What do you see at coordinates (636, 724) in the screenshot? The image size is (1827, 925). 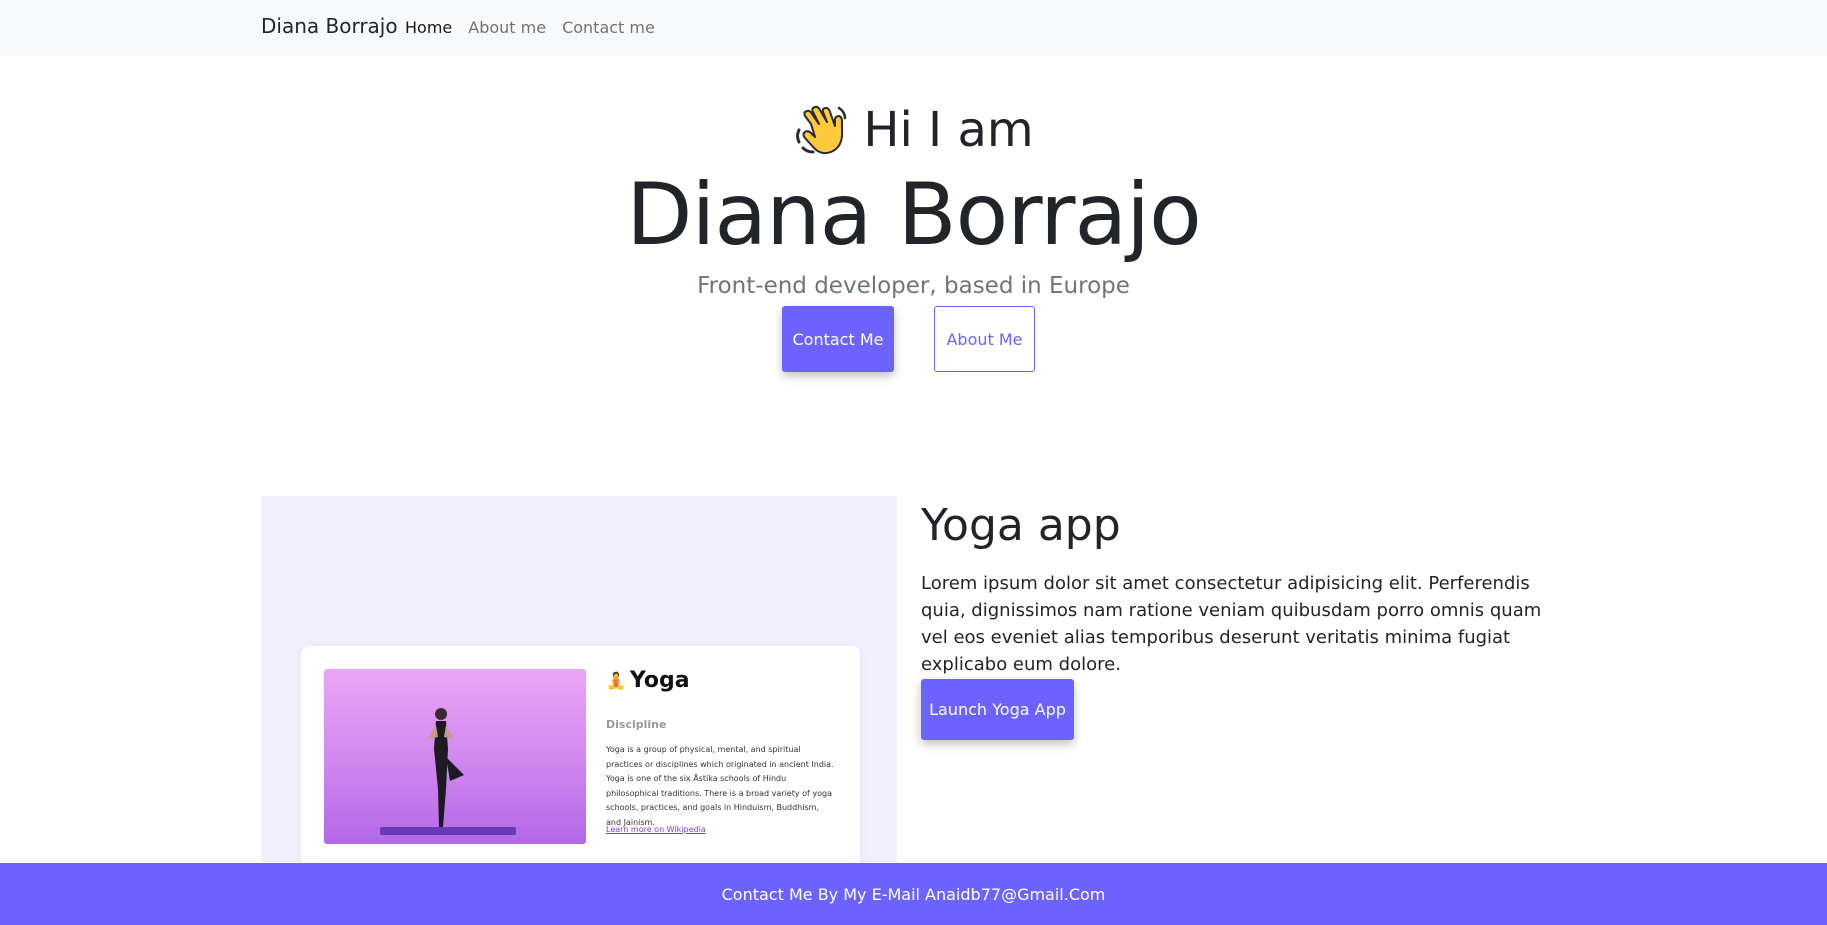 I see `preview-subtitle: Discipline` at bounding box center [636, 724].